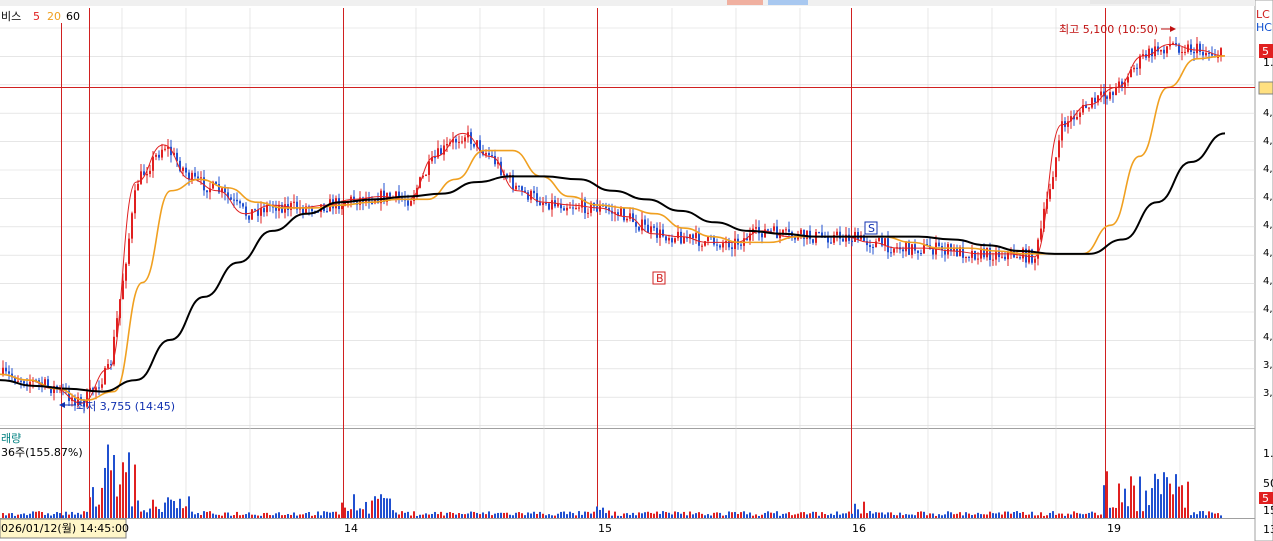 This screenshot has height=541, width=1273. Describe the element at coordinates (745, 2) in the screenshot. I see `toolbar-button-red` at that location.